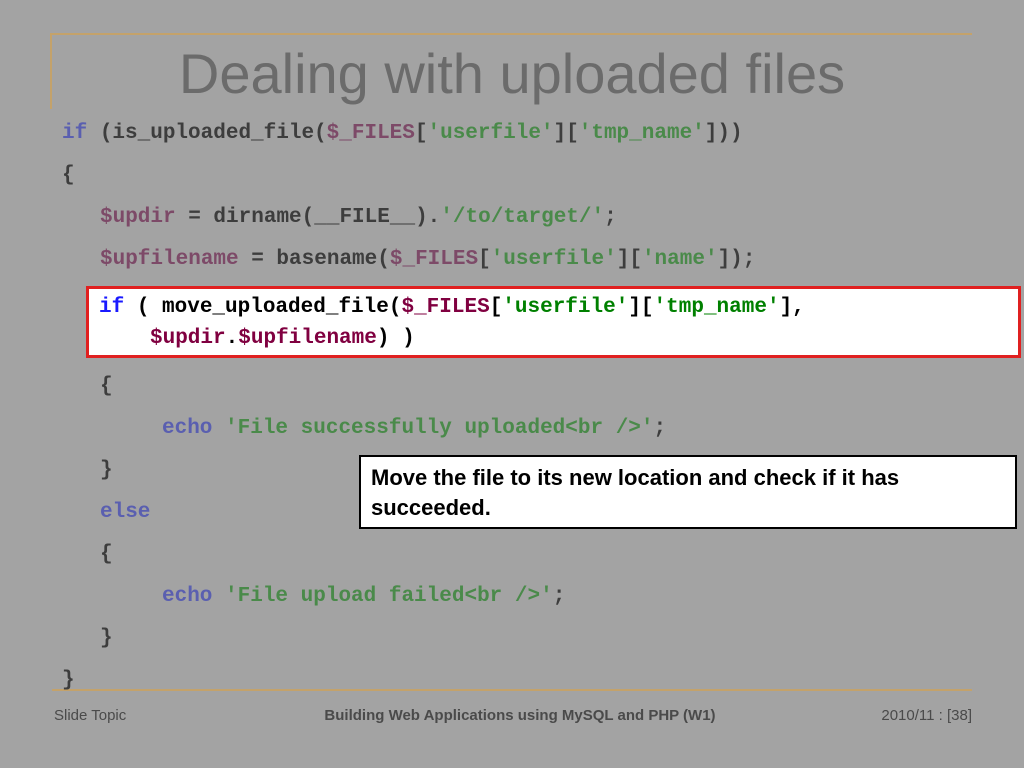 The image size is (1024, 768). What do you see at coordinates (232, 338) in the screenshot?
I see `code-text: .` at bounding box center [232, 338].